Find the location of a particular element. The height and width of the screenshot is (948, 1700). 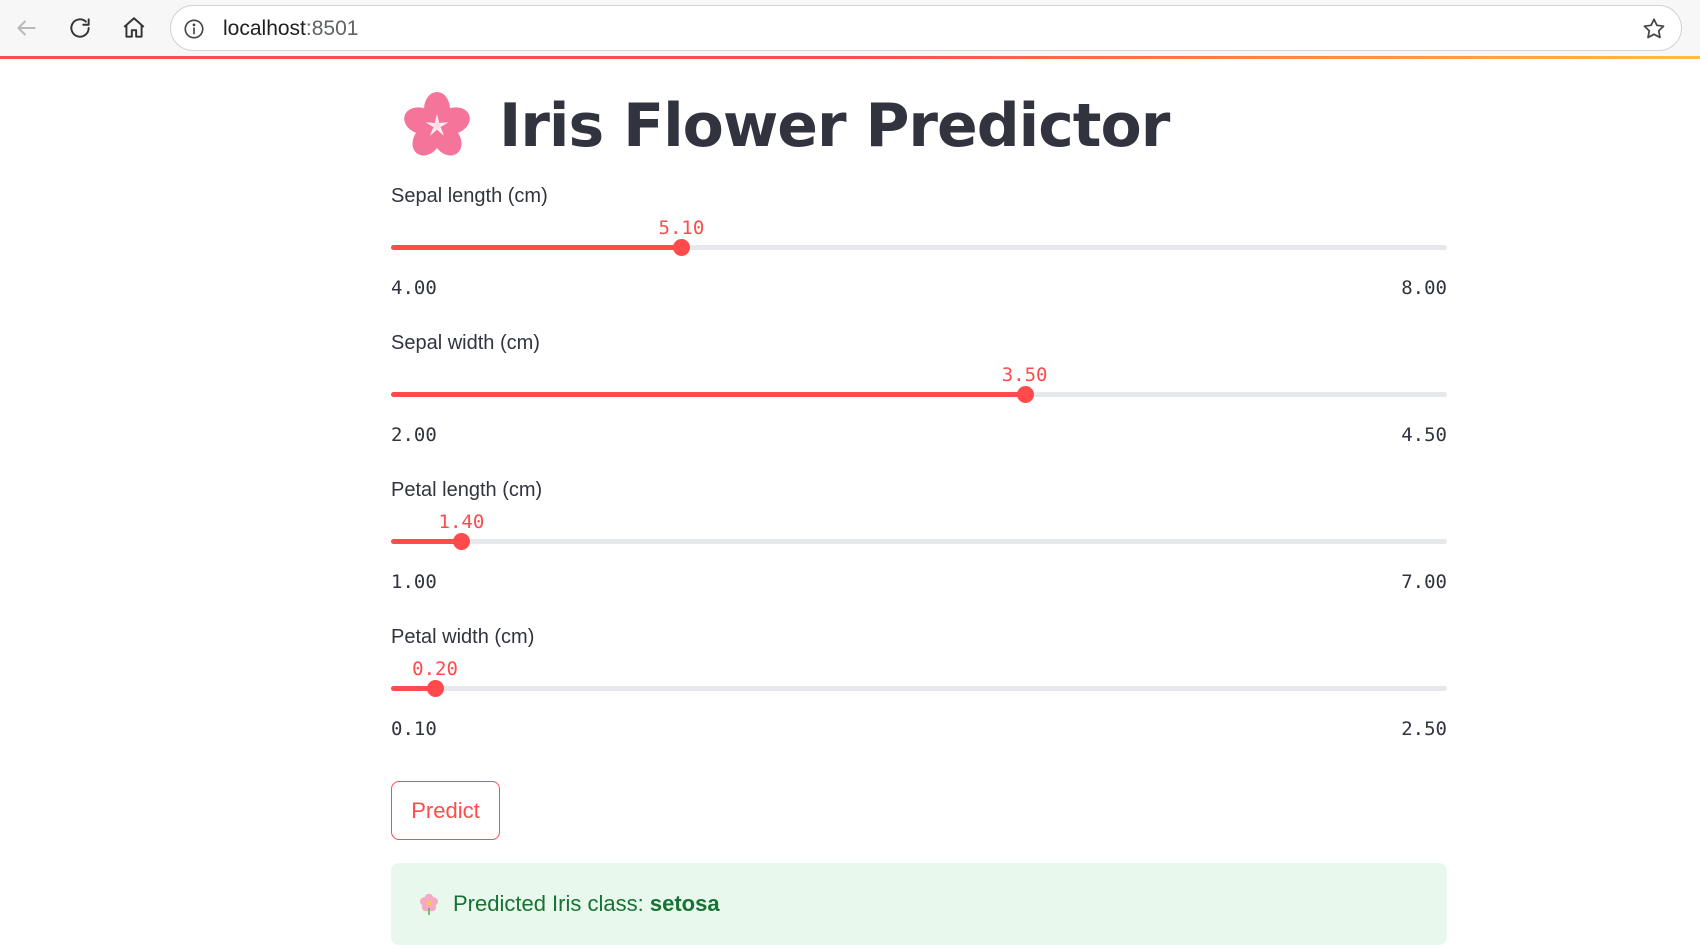

slider-min-label: 4.00 is located at coordinates (414, 288).